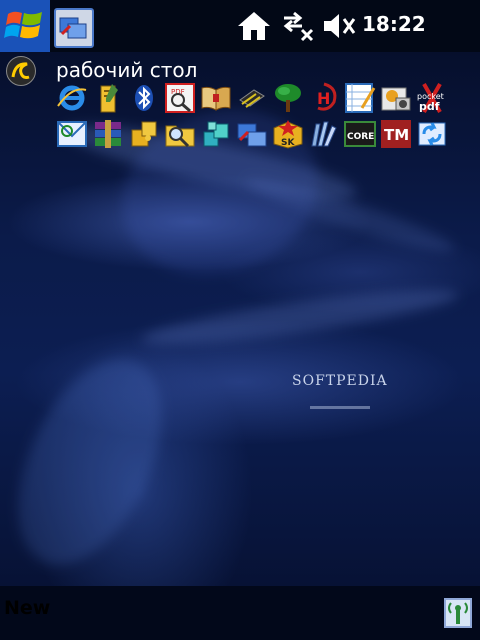  Describe the element at coordinates (432, 134) in the screenshot. I see `sync-icon` at that location.